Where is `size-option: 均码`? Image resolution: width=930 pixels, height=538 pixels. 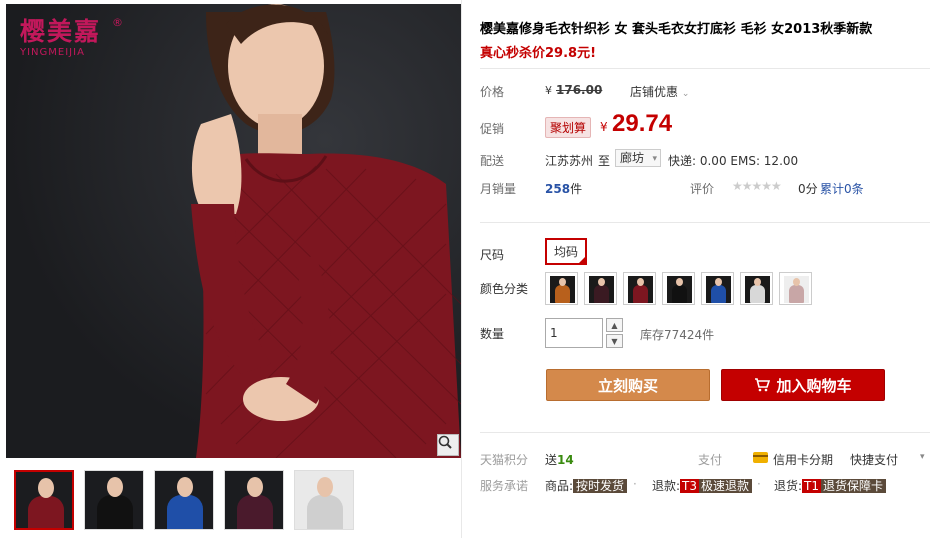
size-option: 均码 is located at coordinates (566, 251).